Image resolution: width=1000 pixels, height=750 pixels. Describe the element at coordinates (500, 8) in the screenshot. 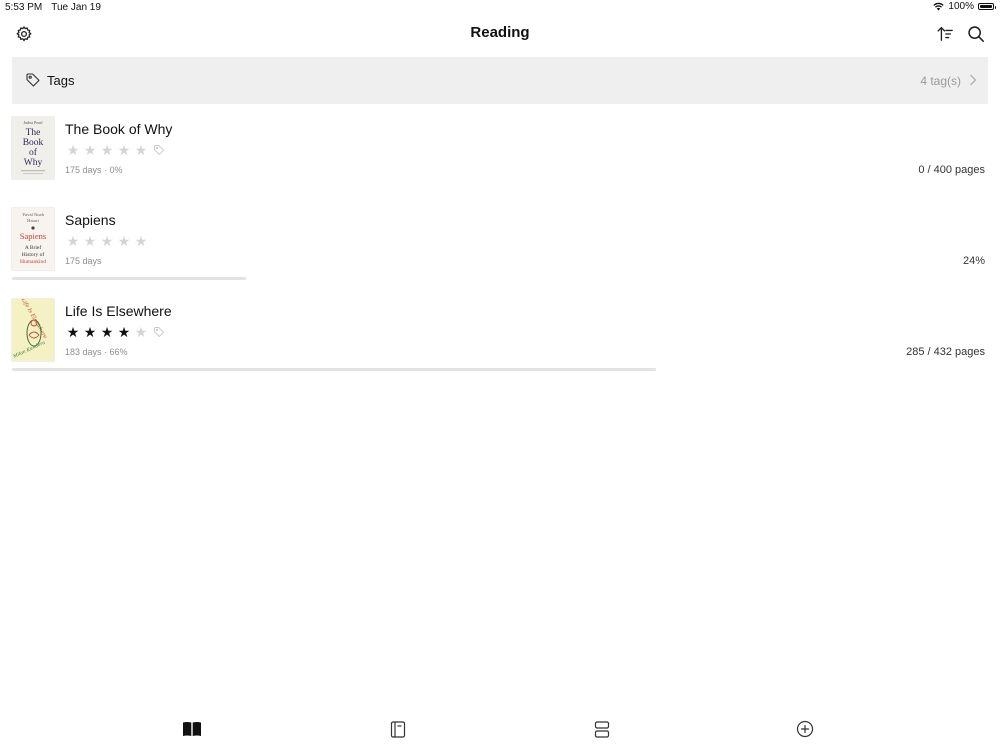

I see `status-bar: 5:53 PM Tue Jan 19 100%` at that location.